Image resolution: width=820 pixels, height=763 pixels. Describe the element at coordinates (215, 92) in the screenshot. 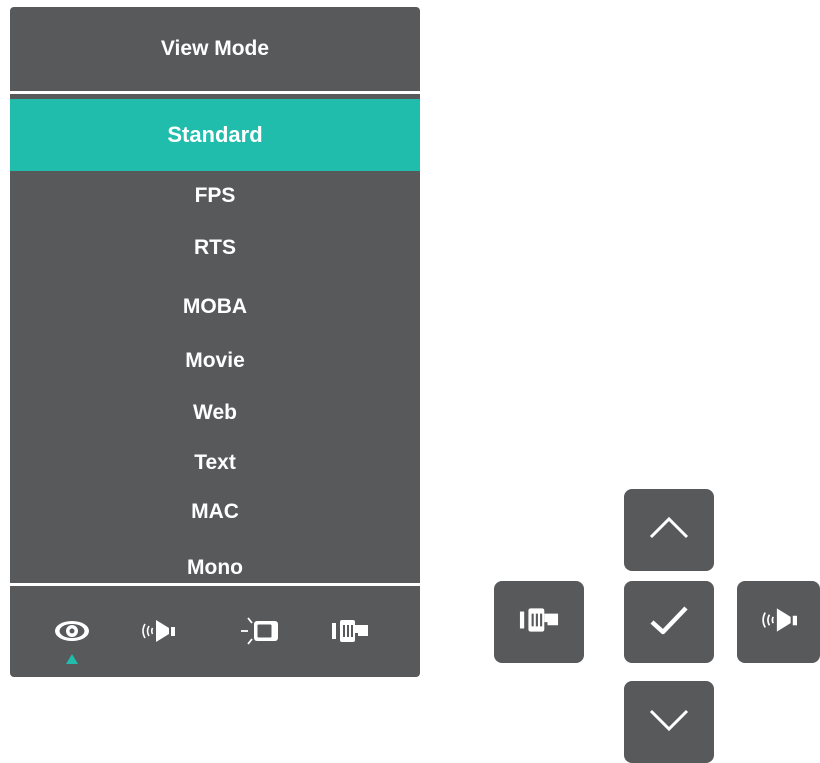

I see `title-divider` at that location.